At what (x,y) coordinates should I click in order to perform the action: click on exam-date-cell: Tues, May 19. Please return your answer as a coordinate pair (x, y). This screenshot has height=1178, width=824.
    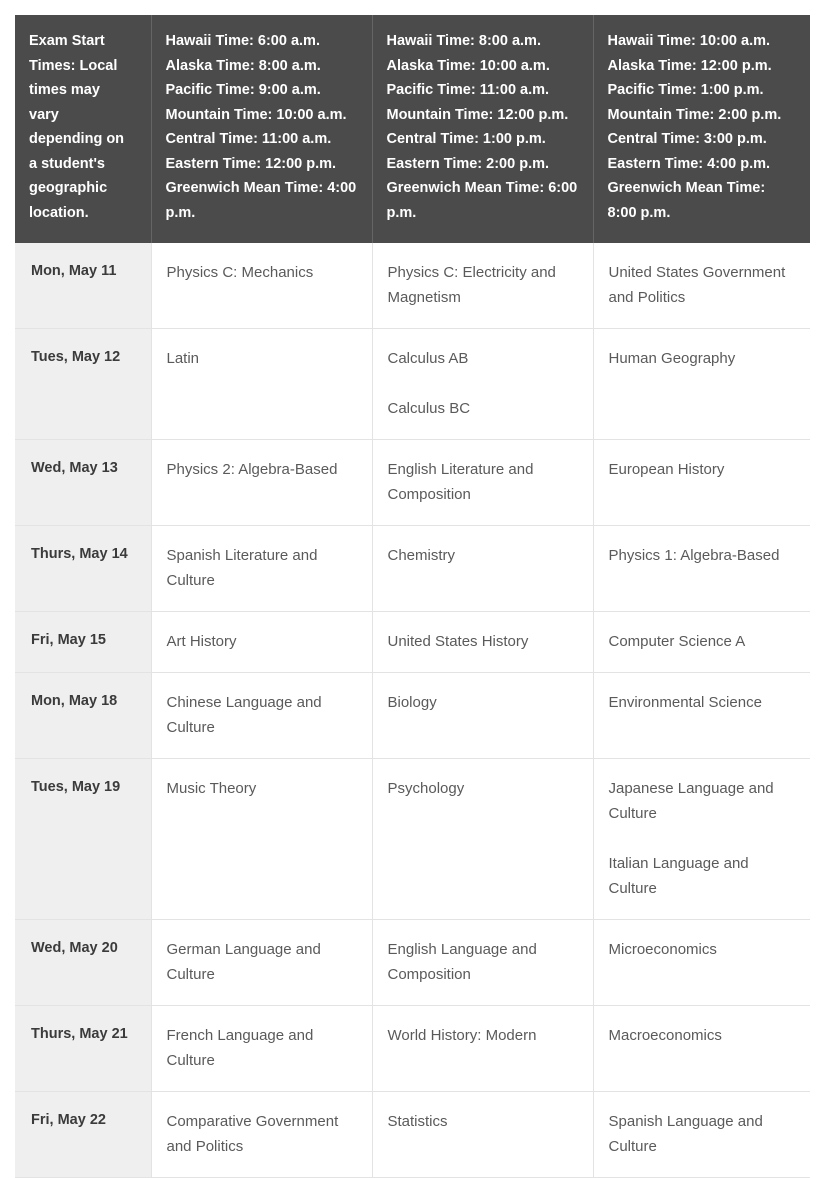
    Looking at the image, I should click on (83, 839).